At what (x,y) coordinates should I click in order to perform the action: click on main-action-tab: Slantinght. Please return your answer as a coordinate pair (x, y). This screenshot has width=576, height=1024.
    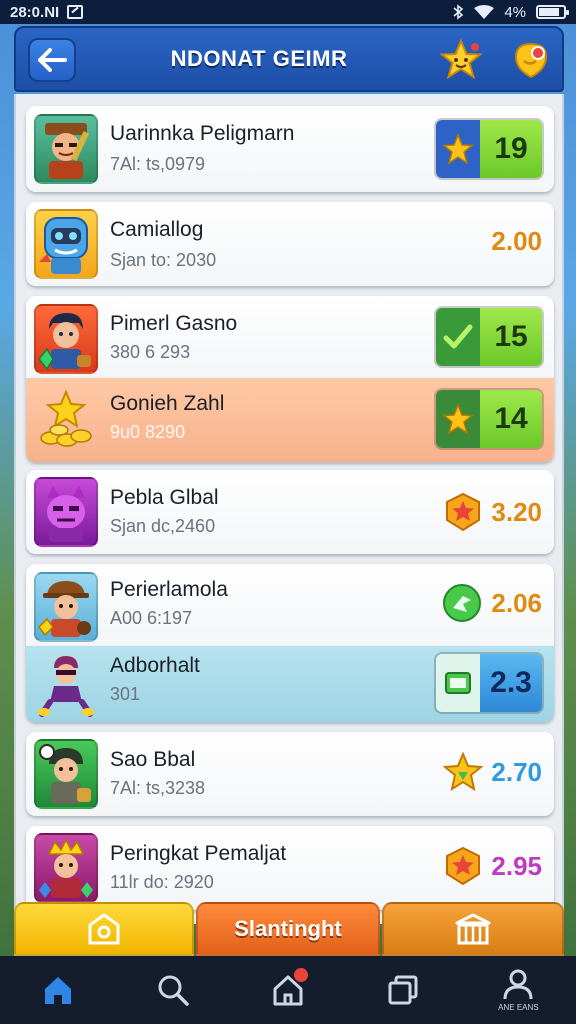
    Looking at the image, I should click on (288, 929).